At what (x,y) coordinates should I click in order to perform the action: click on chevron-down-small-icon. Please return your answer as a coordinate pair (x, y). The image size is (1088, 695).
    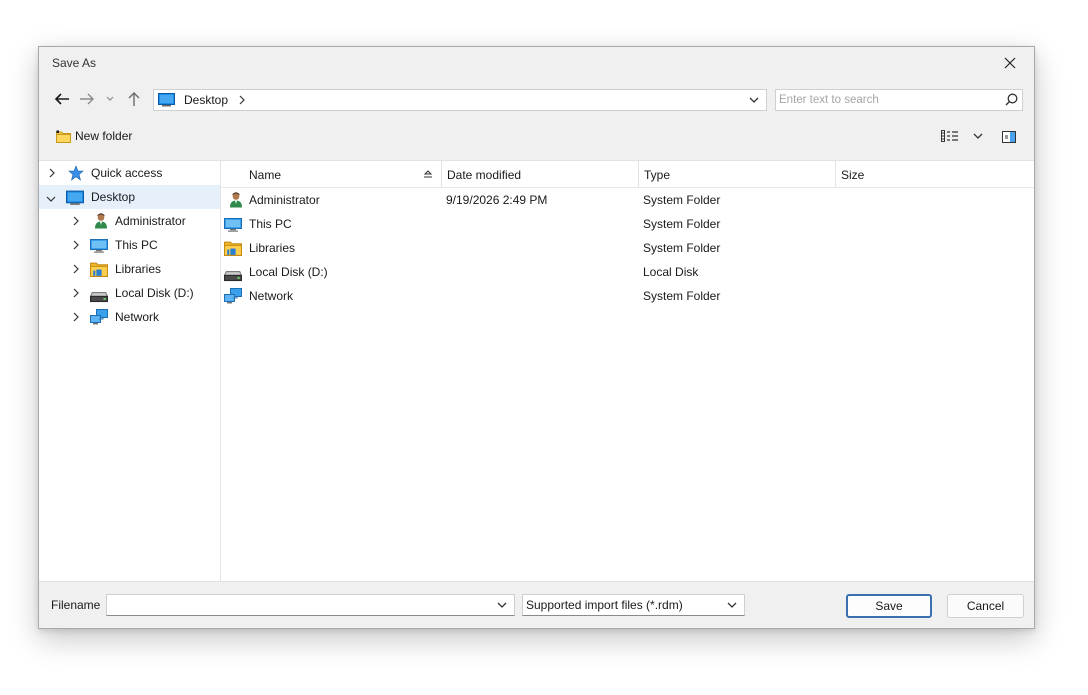
    Looking at the image, I should click on (110, 98).